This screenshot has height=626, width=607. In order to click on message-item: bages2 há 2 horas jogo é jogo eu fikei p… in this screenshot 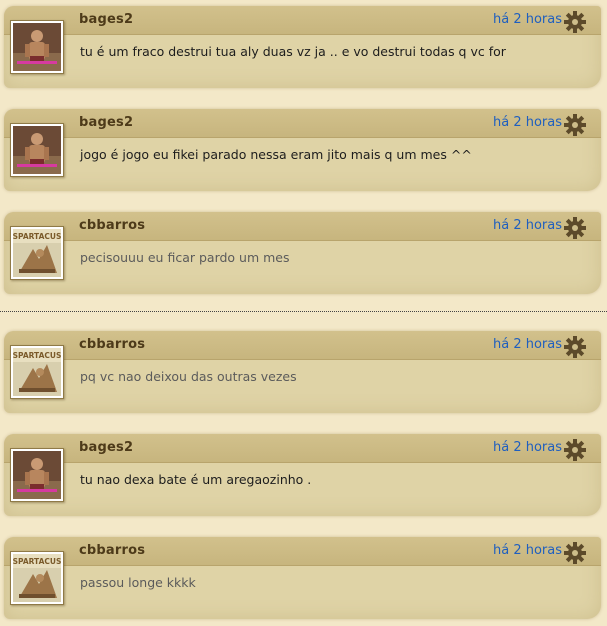, I will do `click(303, 150)`.